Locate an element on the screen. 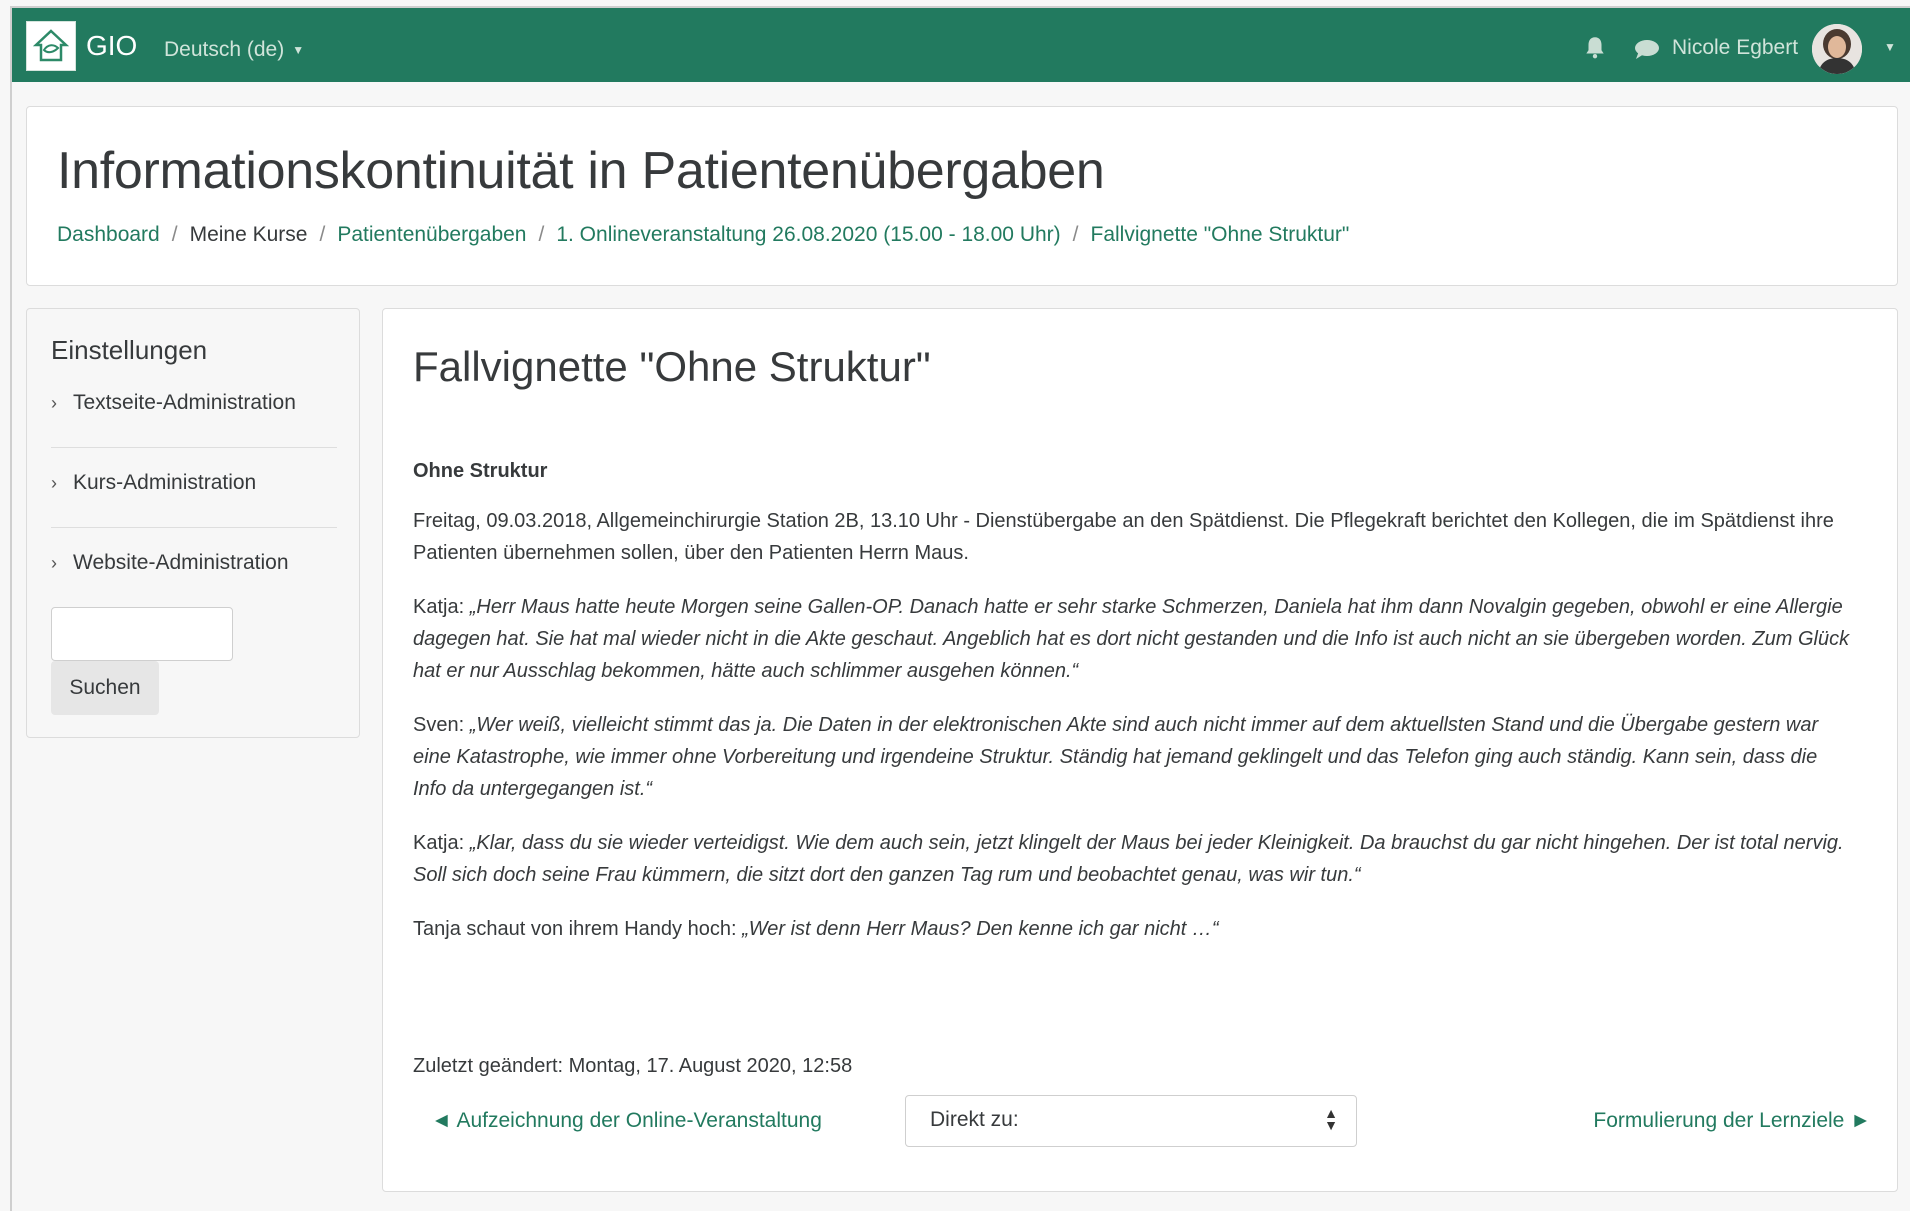 The image size is (1910, 1211). language-menu: Deutsch (de) ▼ is located at coordinates (234, 50).